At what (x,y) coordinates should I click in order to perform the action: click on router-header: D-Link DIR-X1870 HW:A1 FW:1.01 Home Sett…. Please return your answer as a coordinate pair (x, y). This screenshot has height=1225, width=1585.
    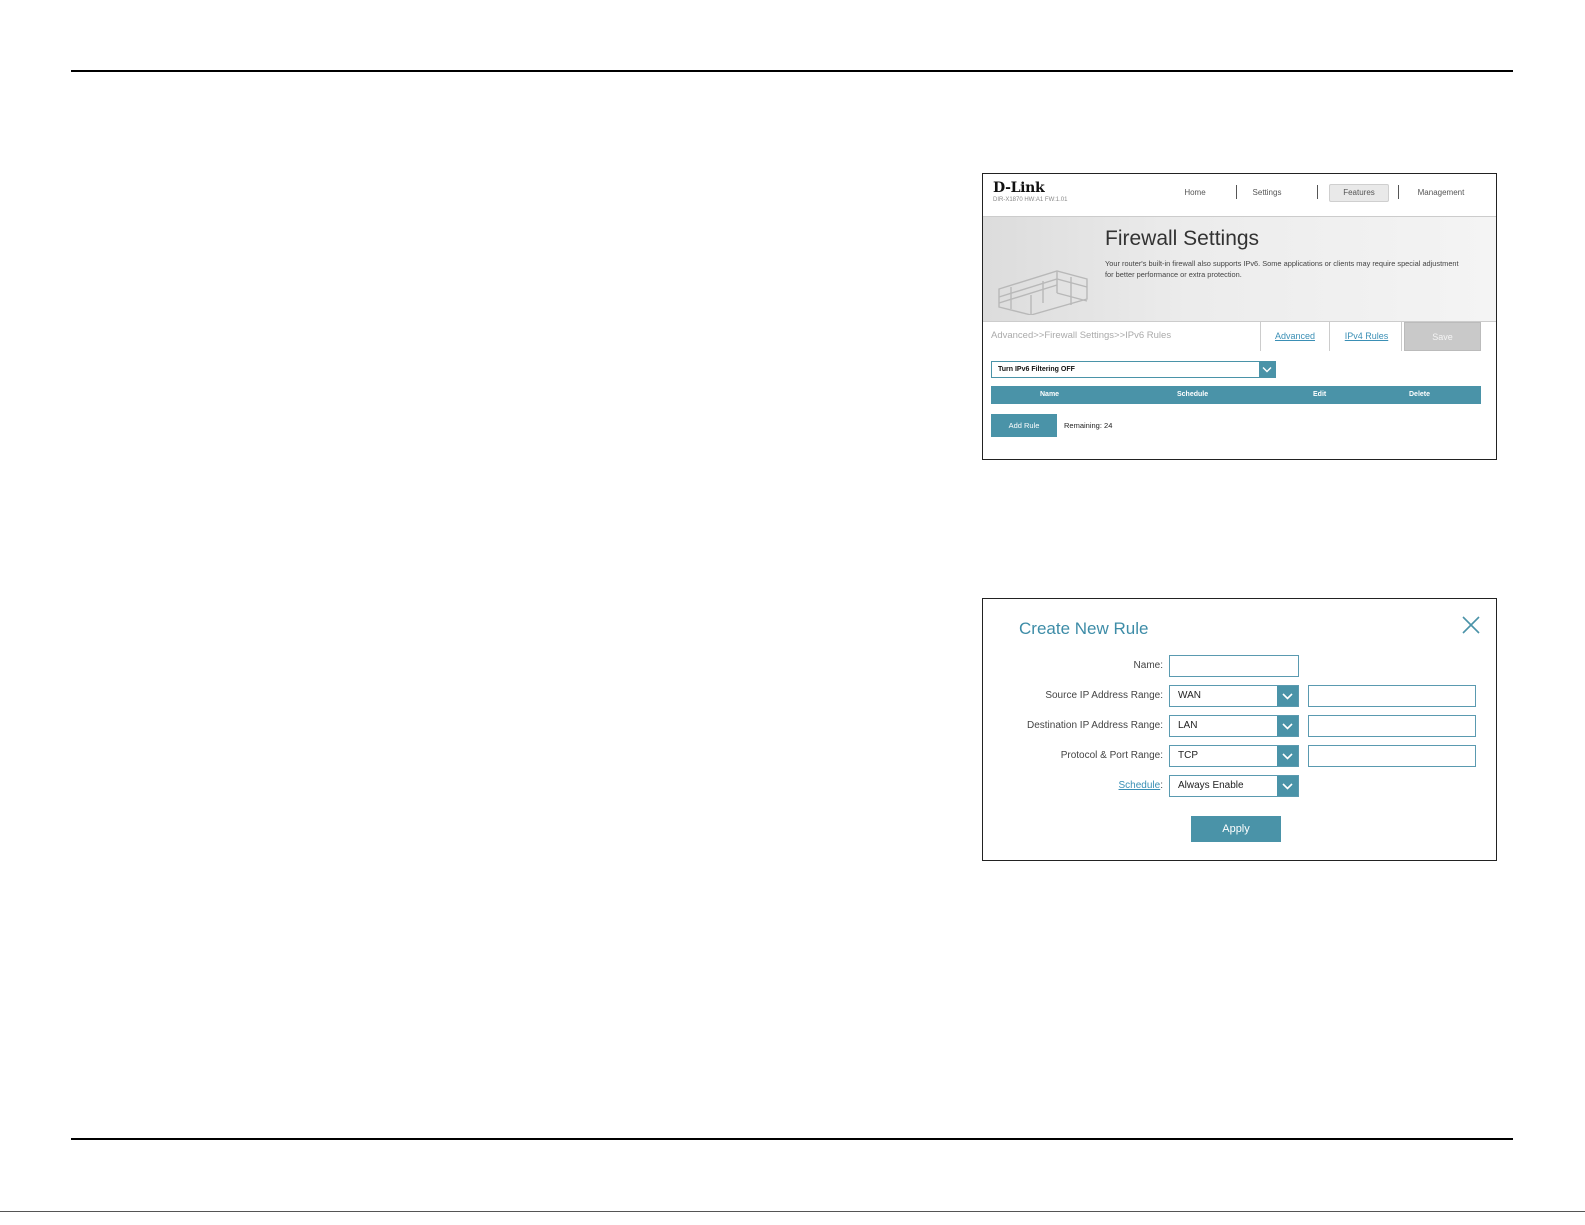
    Looking at the image, I should click on (1239, 195).